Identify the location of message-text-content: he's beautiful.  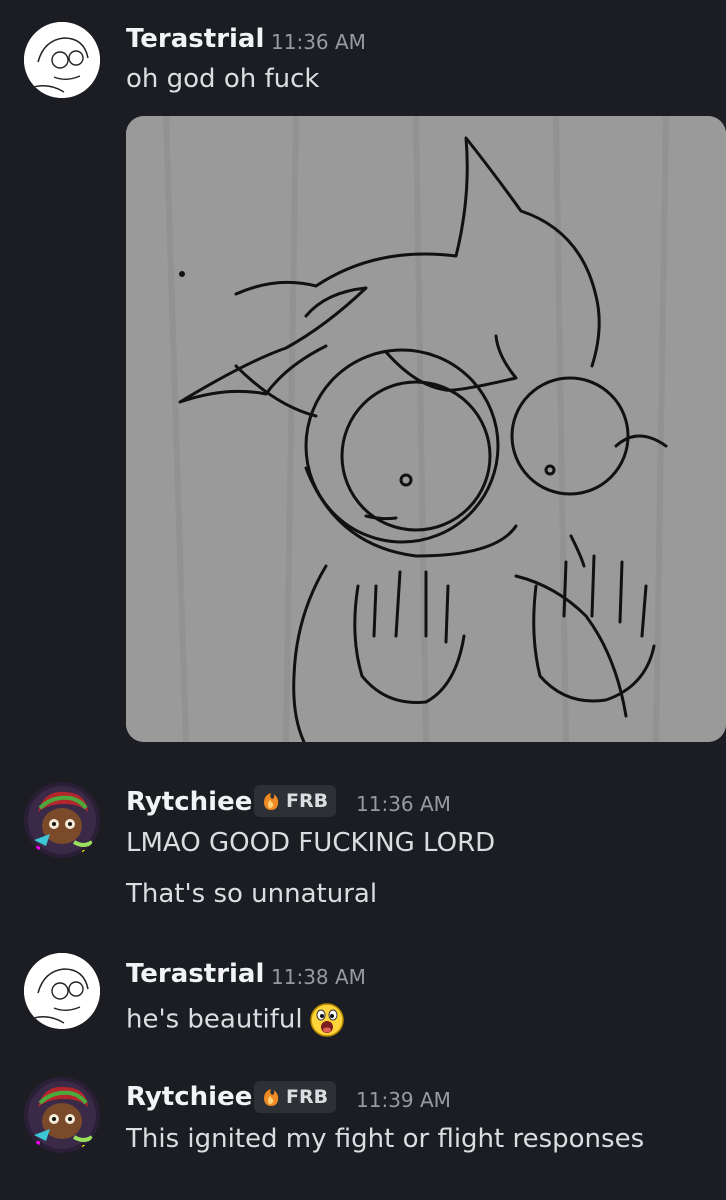
(214, 1019).